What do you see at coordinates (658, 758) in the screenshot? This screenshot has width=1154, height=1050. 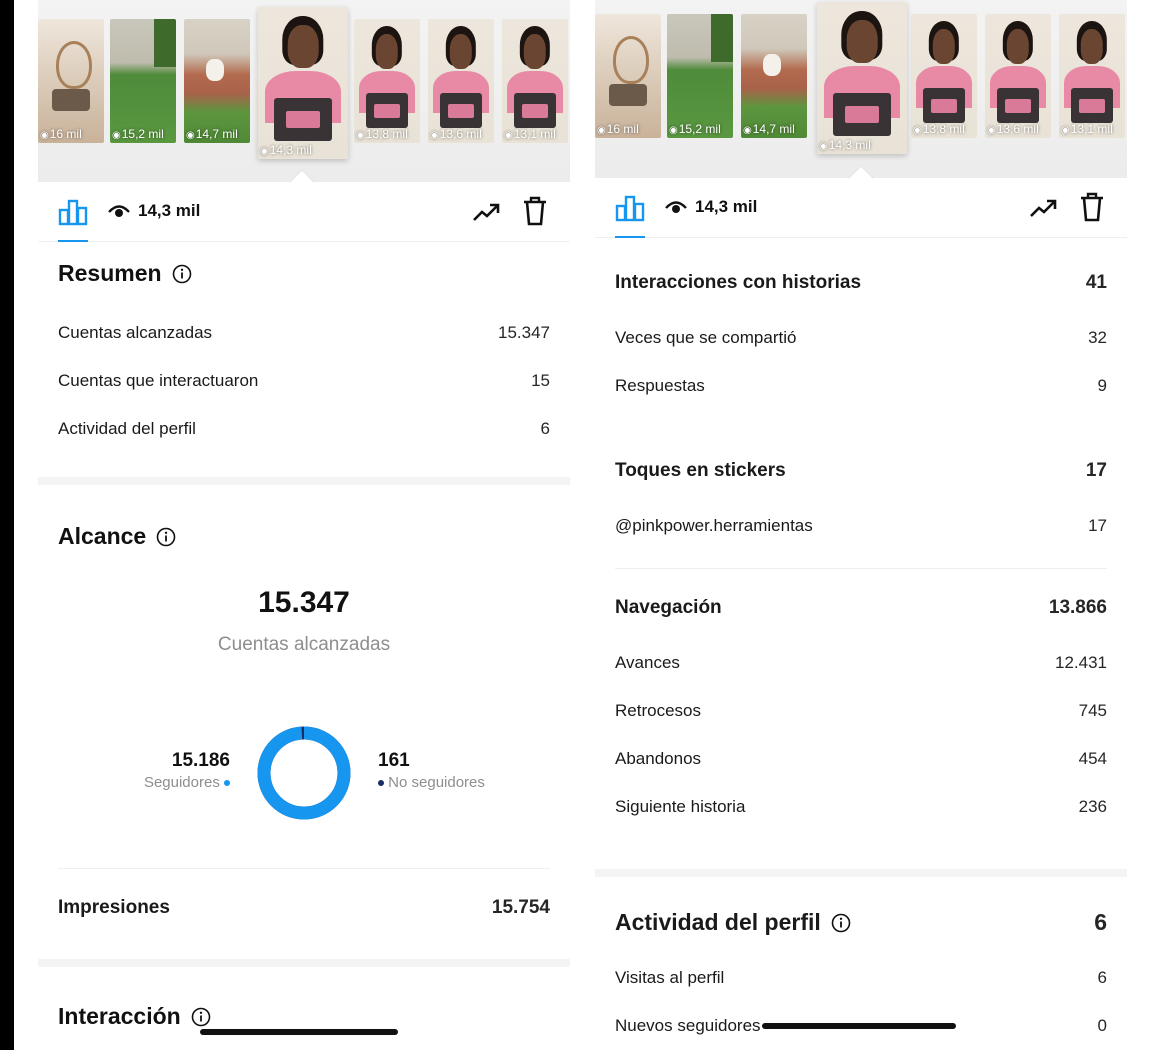 I see `row-label: Abandonos` at bounding box center [658, 758].